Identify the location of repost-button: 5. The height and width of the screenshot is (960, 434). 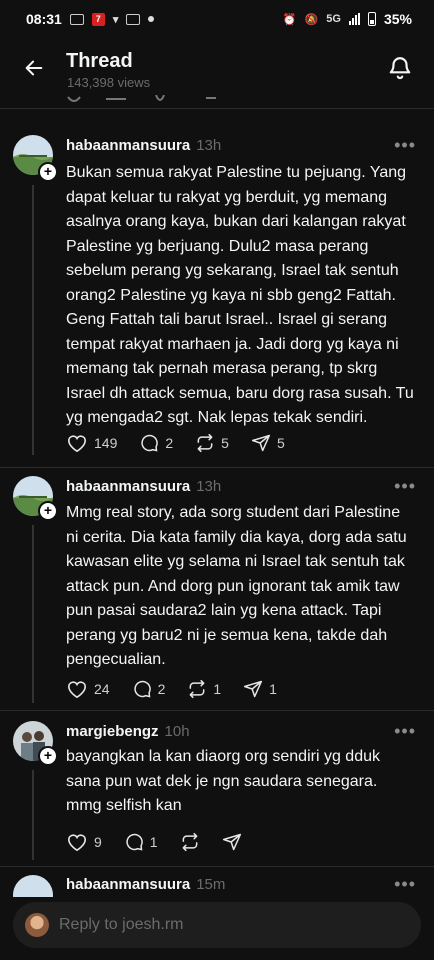
(212, 443).